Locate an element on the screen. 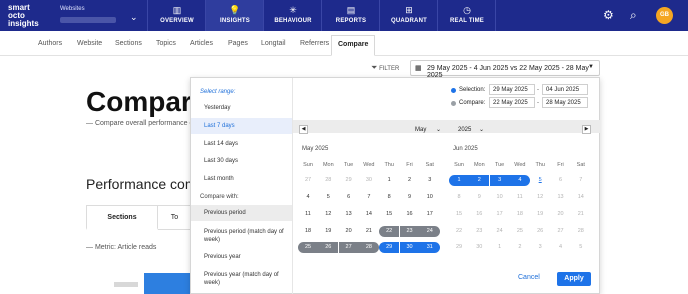  calendar-day: 5 is located at coordinates (581, 247).